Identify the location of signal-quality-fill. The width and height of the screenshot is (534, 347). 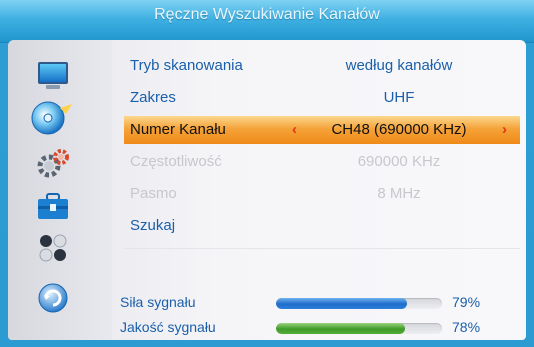
(341, 328).